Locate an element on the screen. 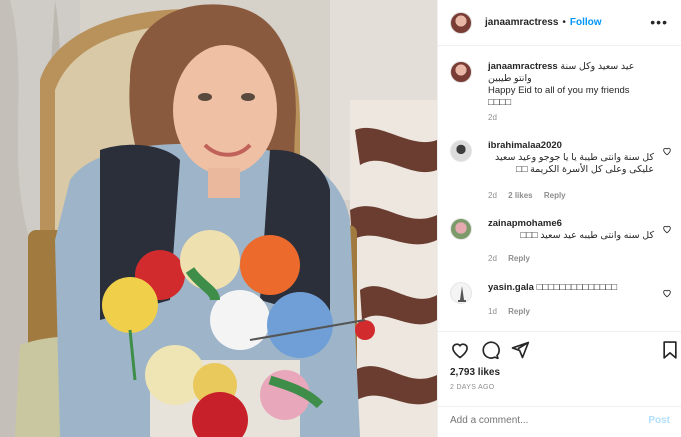  caption-meta: 2d is located at coordinates (497, 117).